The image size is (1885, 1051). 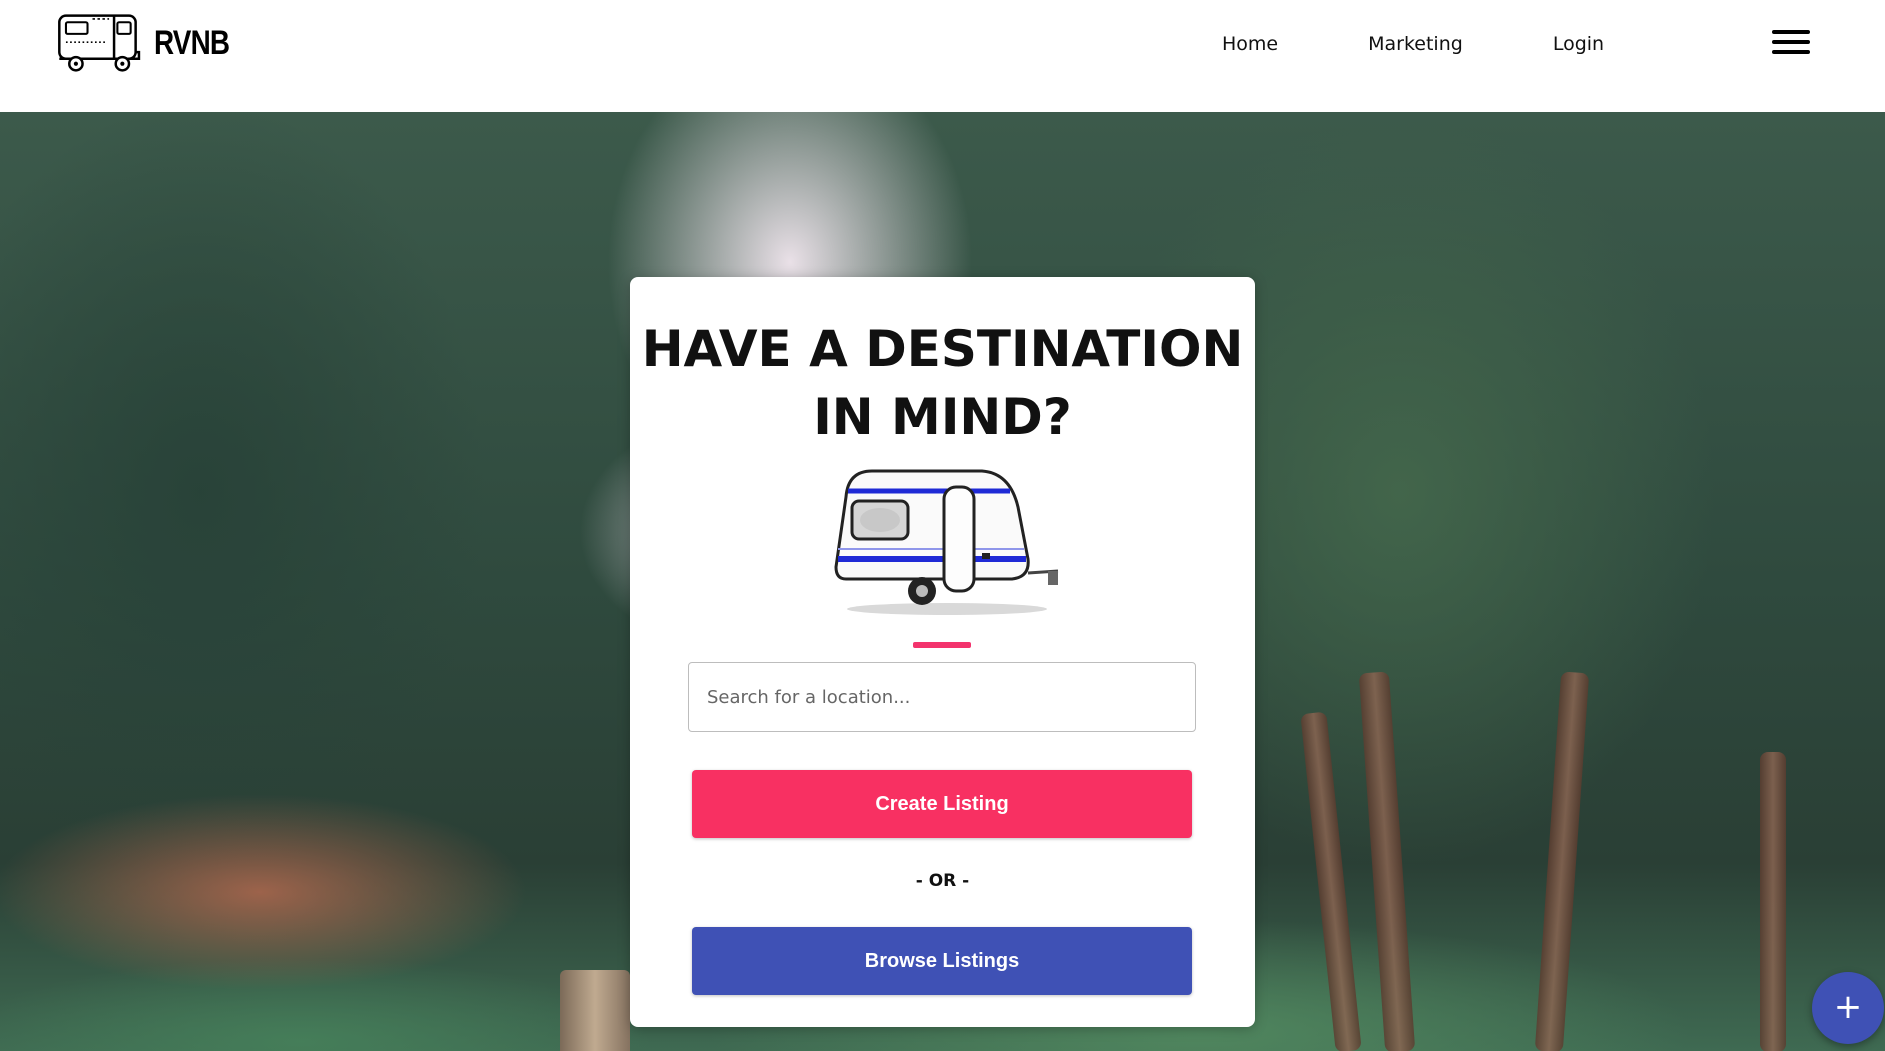 What do you see at coordinates (942, 383) in the screenshot?
I see `card-title: HAVE A DESTINATION IN MIND?` at bounding box center [942, 383].